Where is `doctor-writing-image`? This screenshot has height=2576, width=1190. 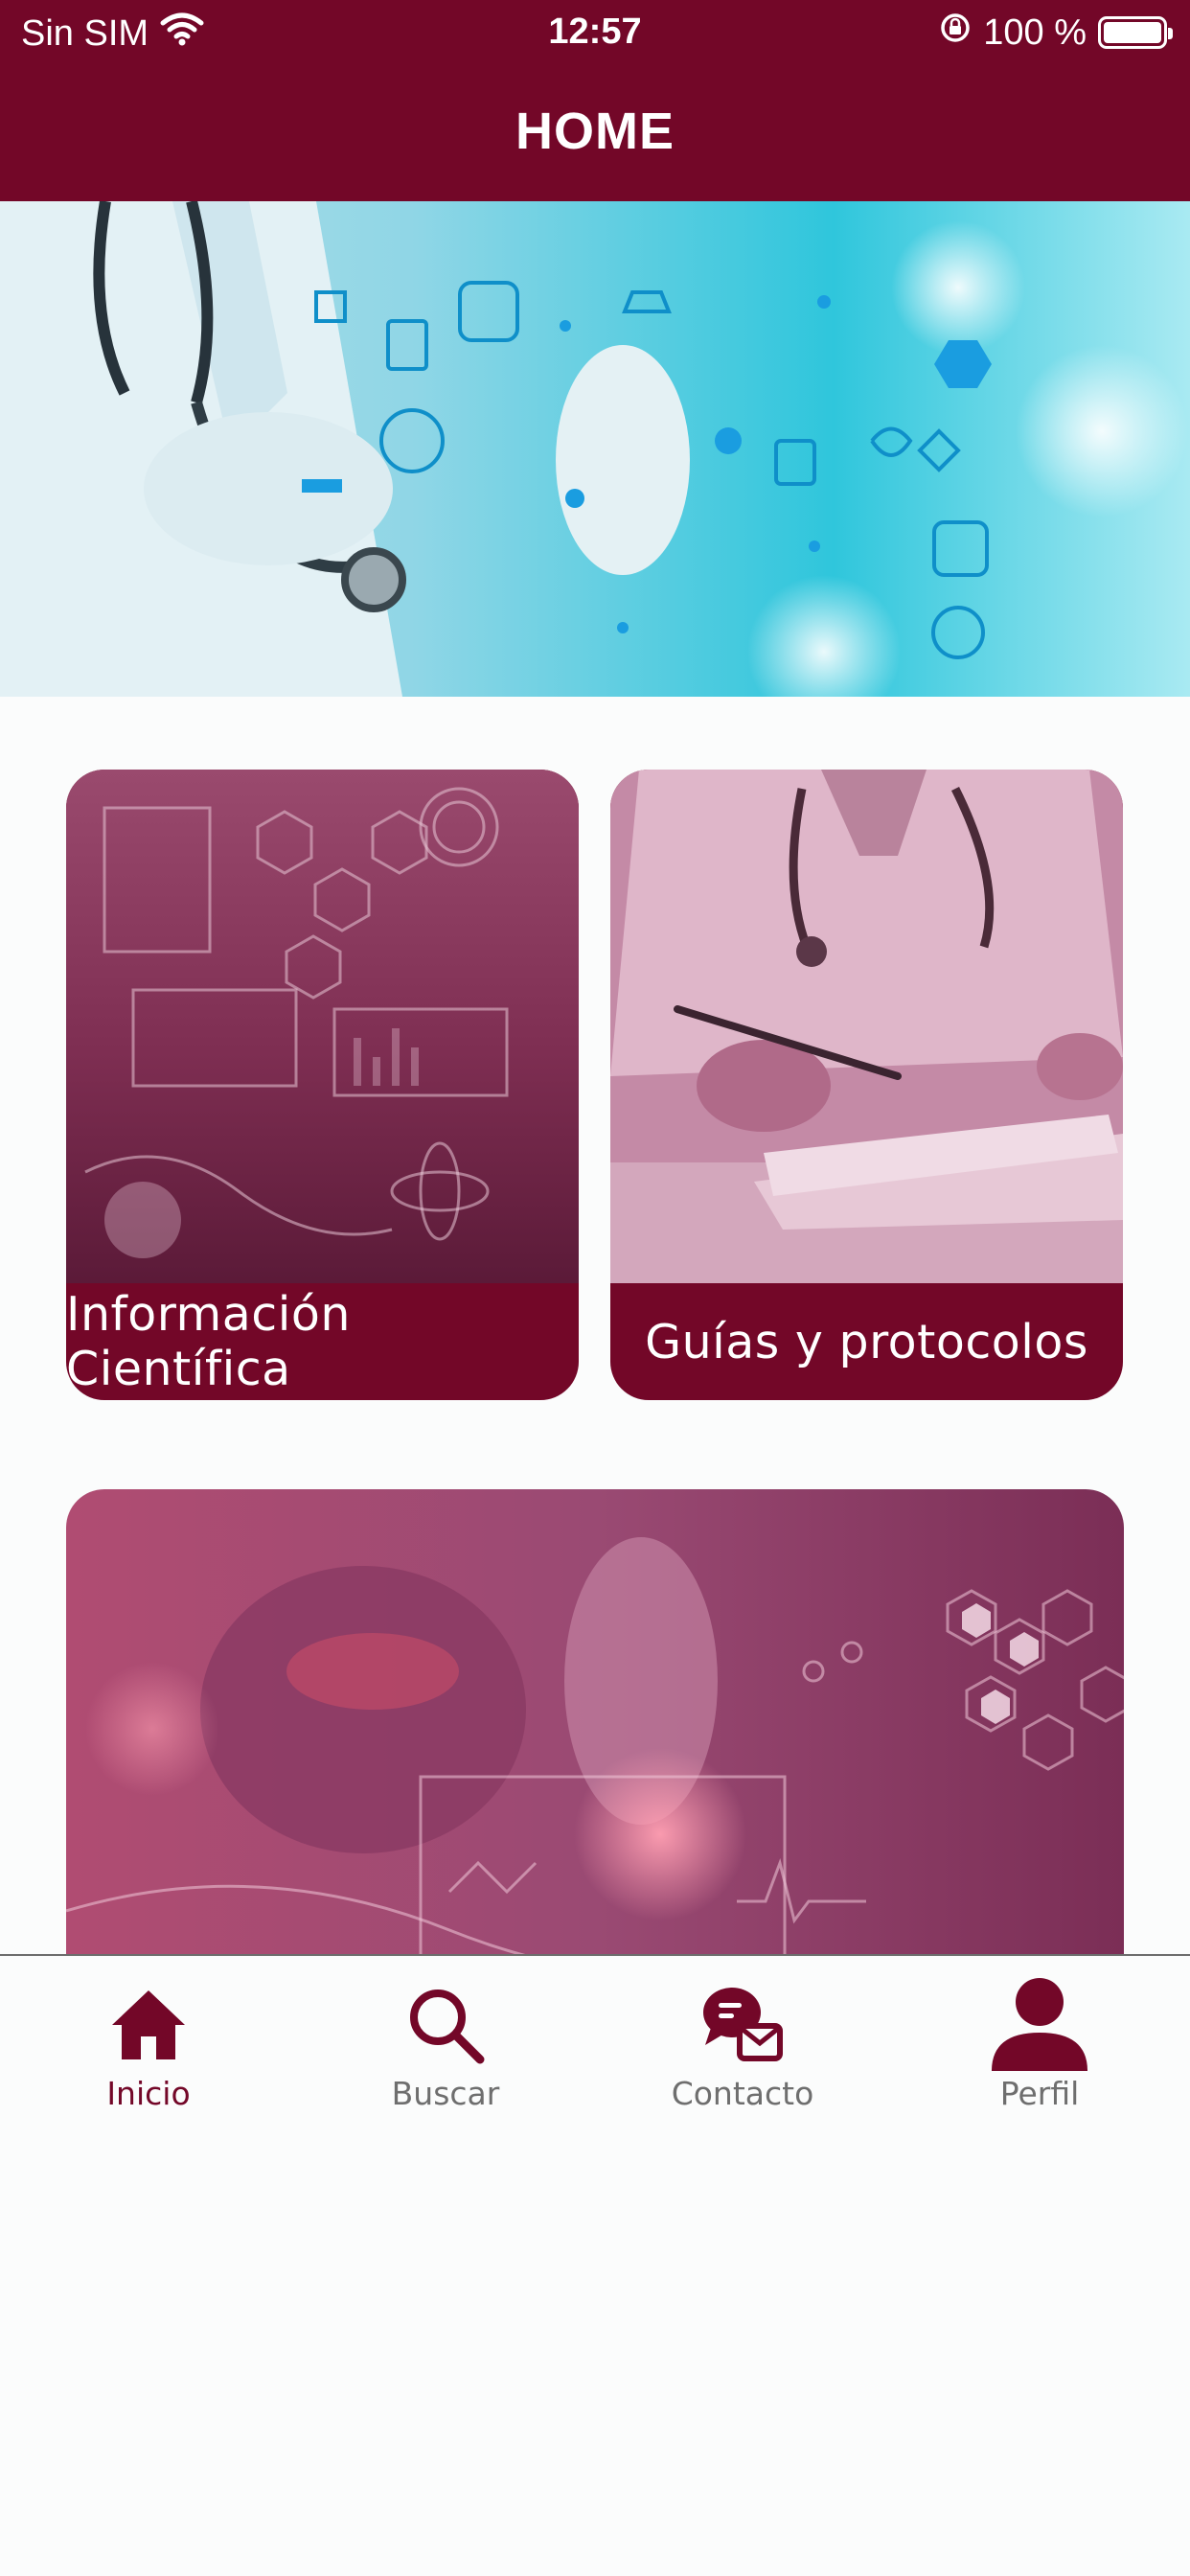 doctor-writing-image is located at coordinates (867, 1026).